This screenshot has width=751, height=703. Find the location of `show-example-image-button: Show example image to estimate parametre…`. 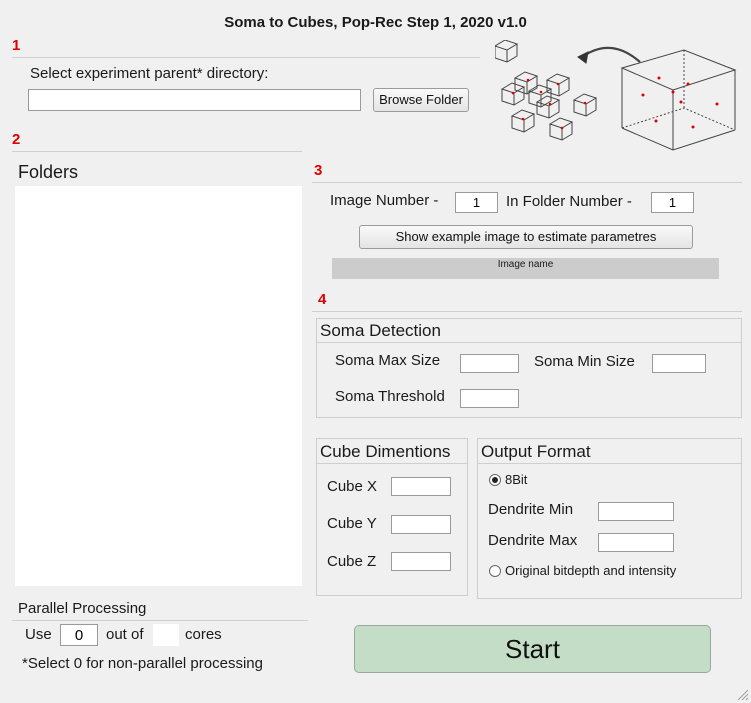

show-example-image-button: Show example image to estimate parametre… is located at coordinates (526, 237).